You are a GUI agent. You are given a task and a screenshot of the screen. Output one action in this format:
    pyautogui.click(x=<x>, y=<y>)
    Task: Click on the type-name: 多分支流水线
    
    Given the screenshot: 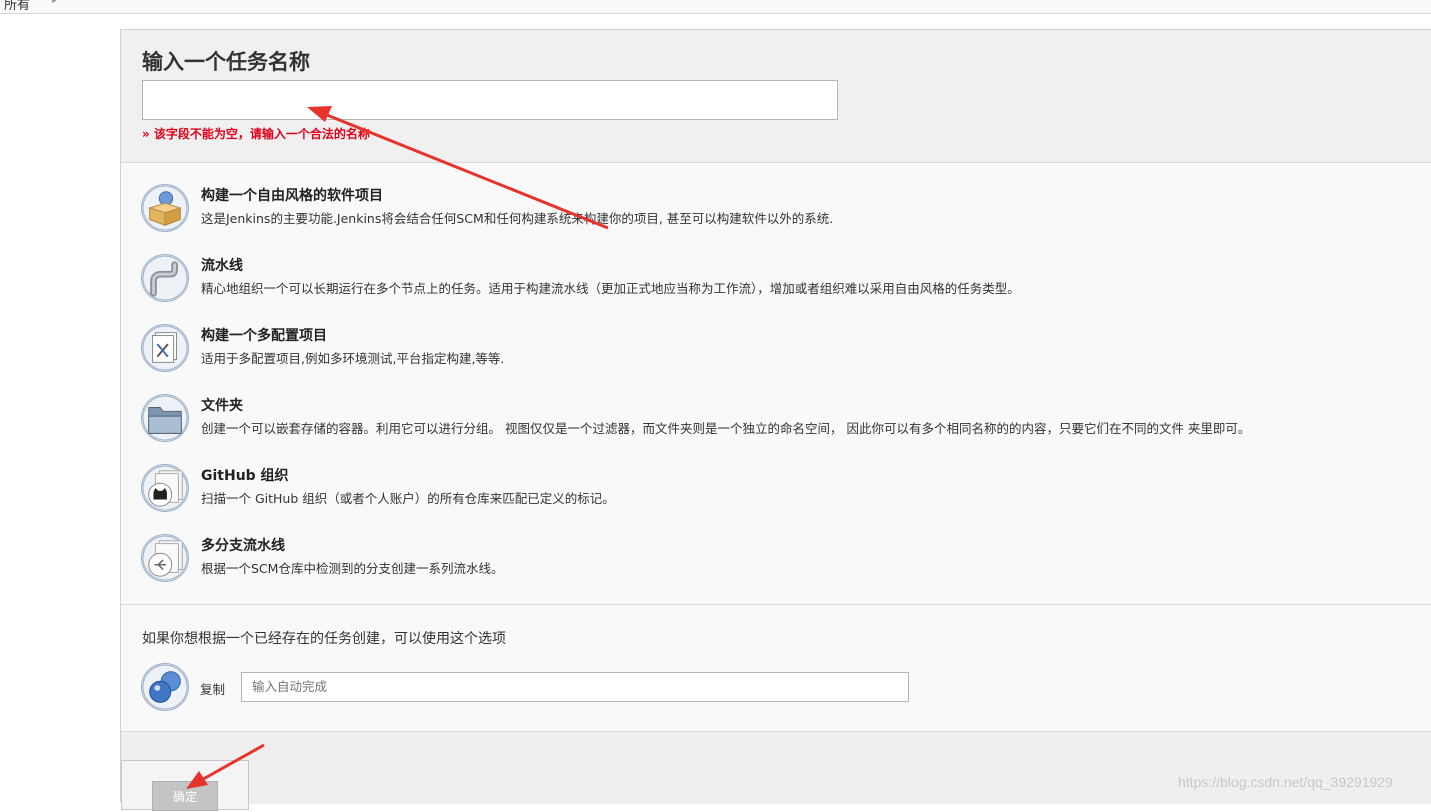 What is the action you would take?
    pyautogui.click(x=243, y=546)
    